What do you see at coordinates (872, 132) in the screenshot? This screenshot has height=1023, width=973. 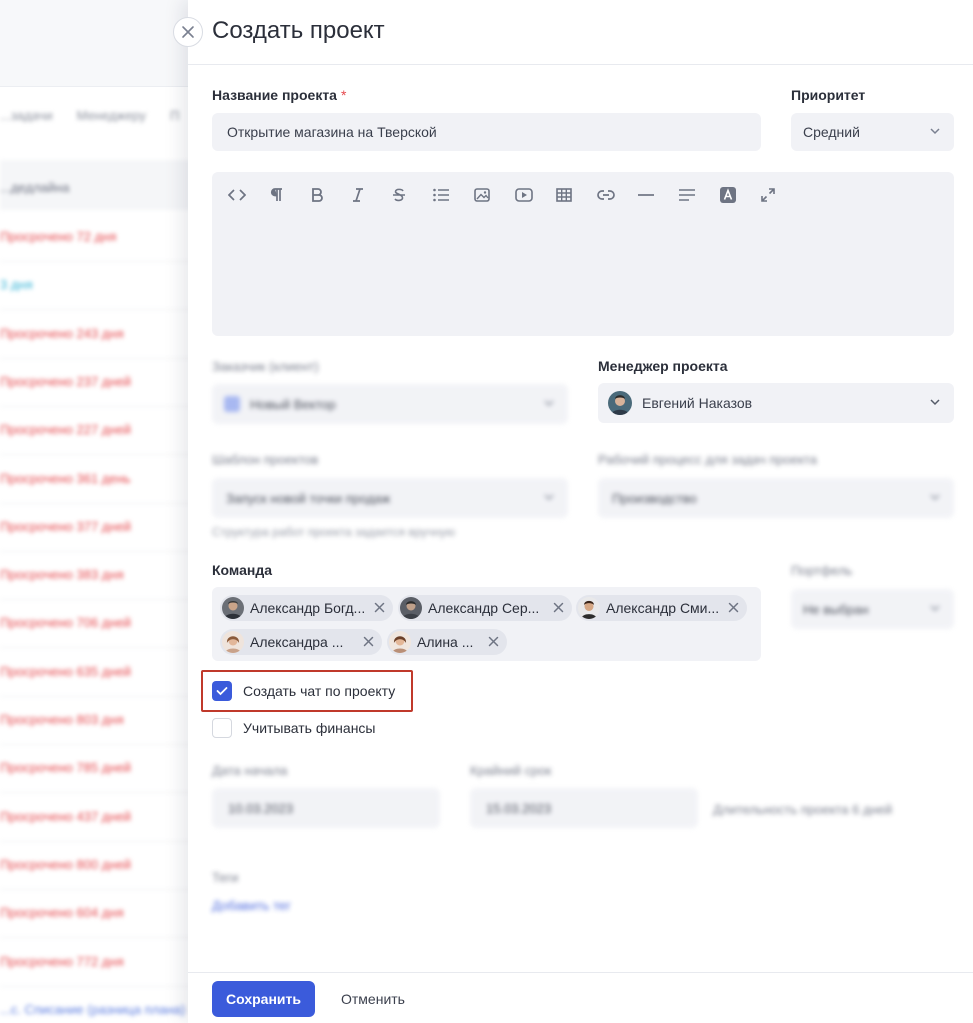 I see `priority-select: Средний` at bounding box center [872, 132].